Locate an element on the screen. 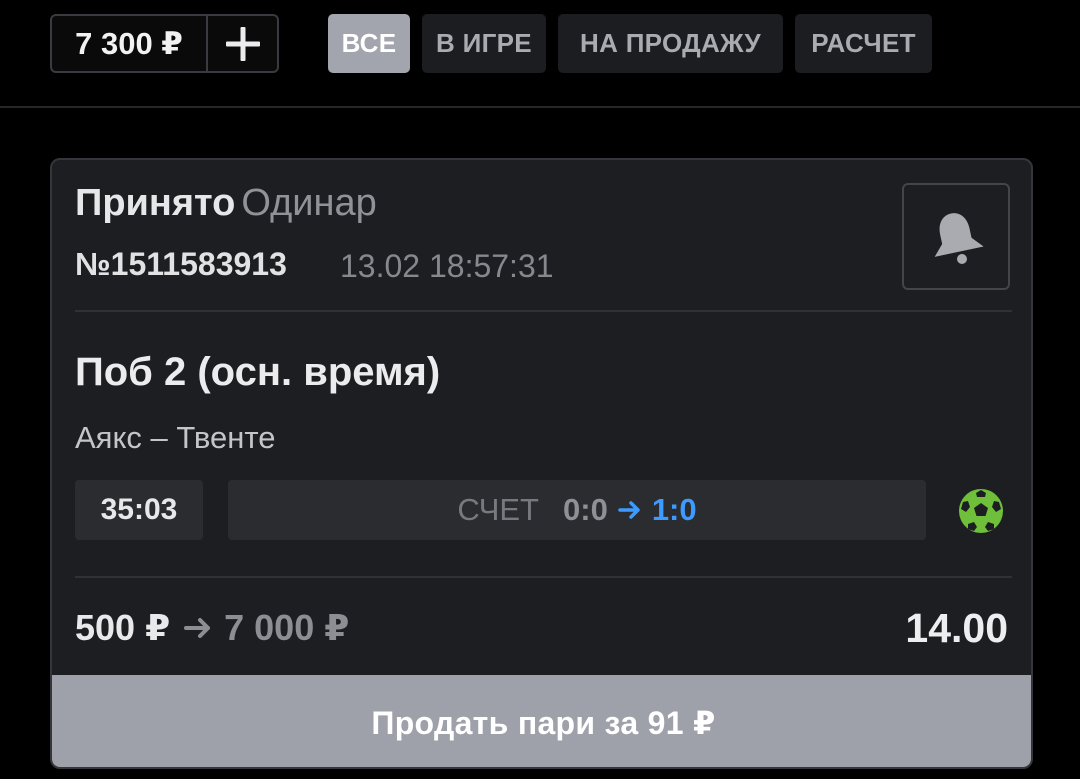 Image resolution: width=1080 pixels, height=779 pixels. match-clock: 35:03 is located at coordinates (139, 510).